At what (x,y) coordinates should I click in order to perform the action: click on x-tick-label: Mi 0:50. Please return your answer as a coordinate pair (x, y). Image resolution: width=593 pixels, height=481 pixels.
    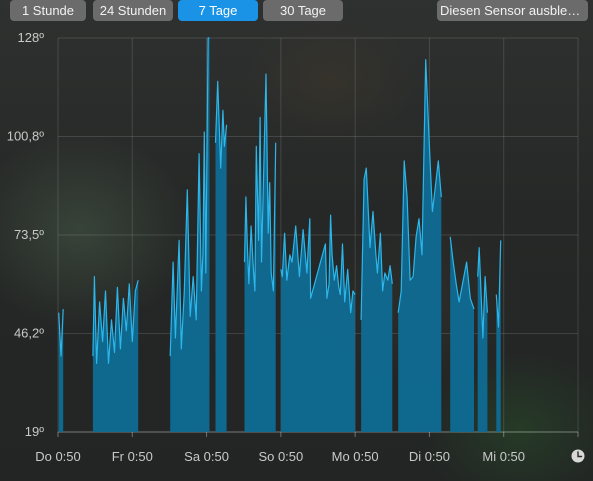
    Looking at the image, I should click on (503, 456).